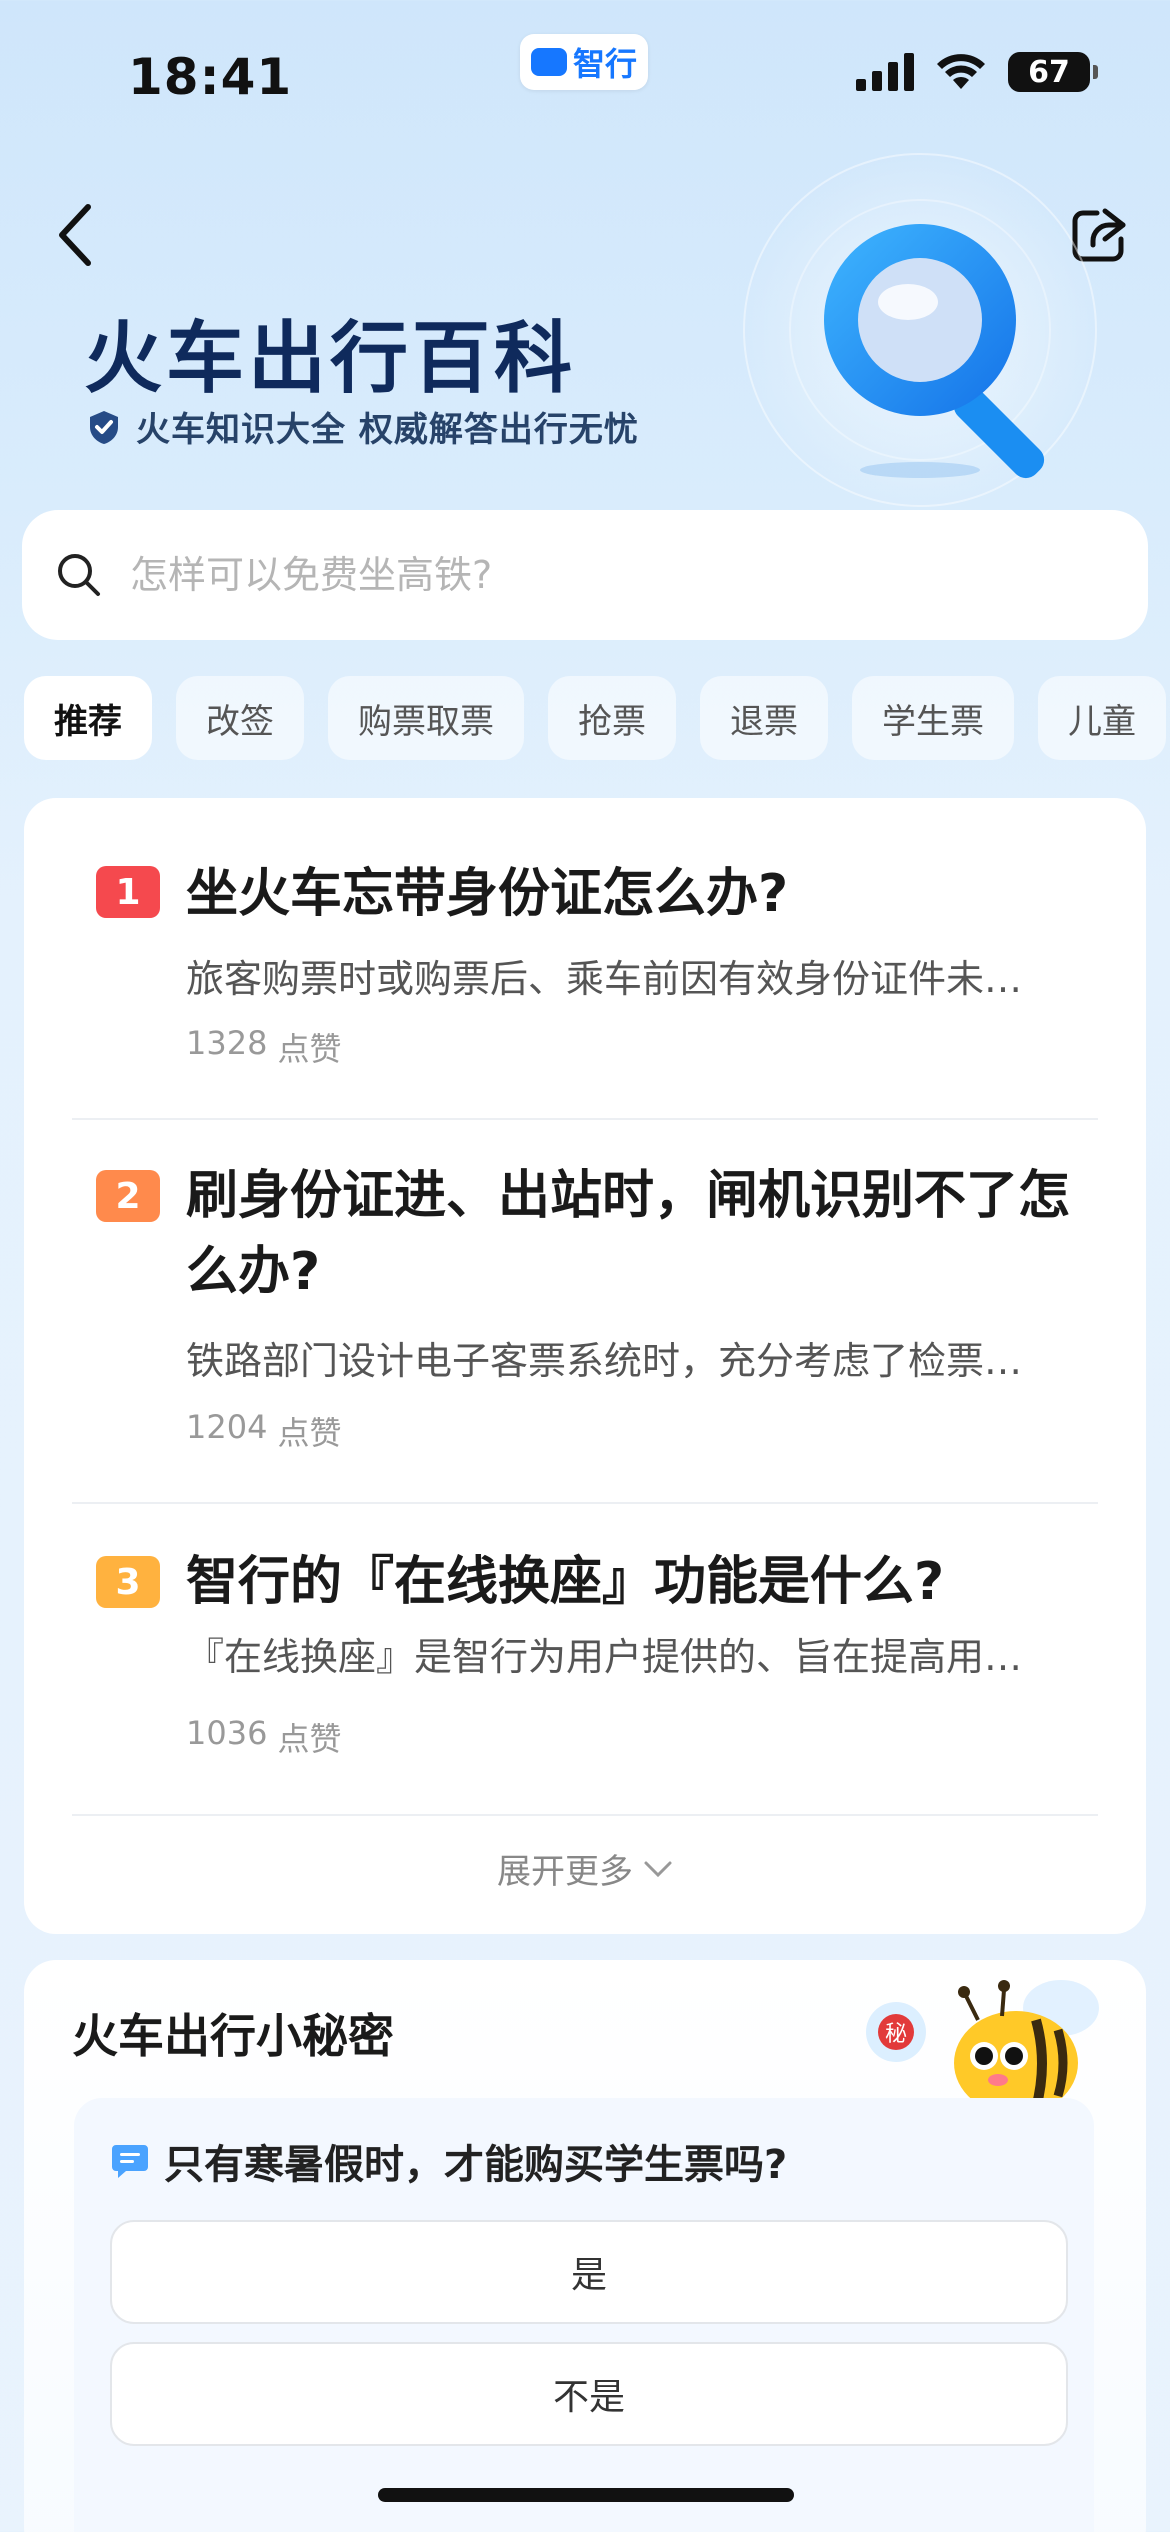  Describe the element at coordinates (128, 1582) in the screenshot. I see `rank-badge: 3` at that location.